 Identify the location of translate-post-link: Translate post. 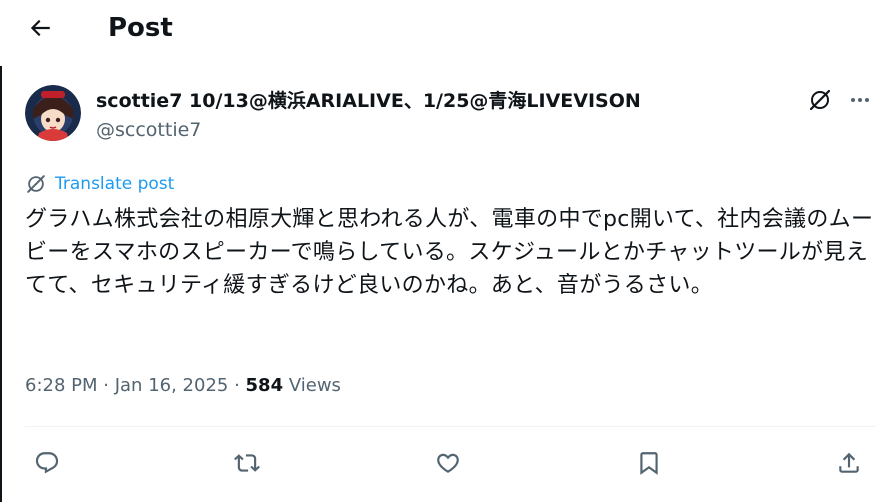
(99, 184).